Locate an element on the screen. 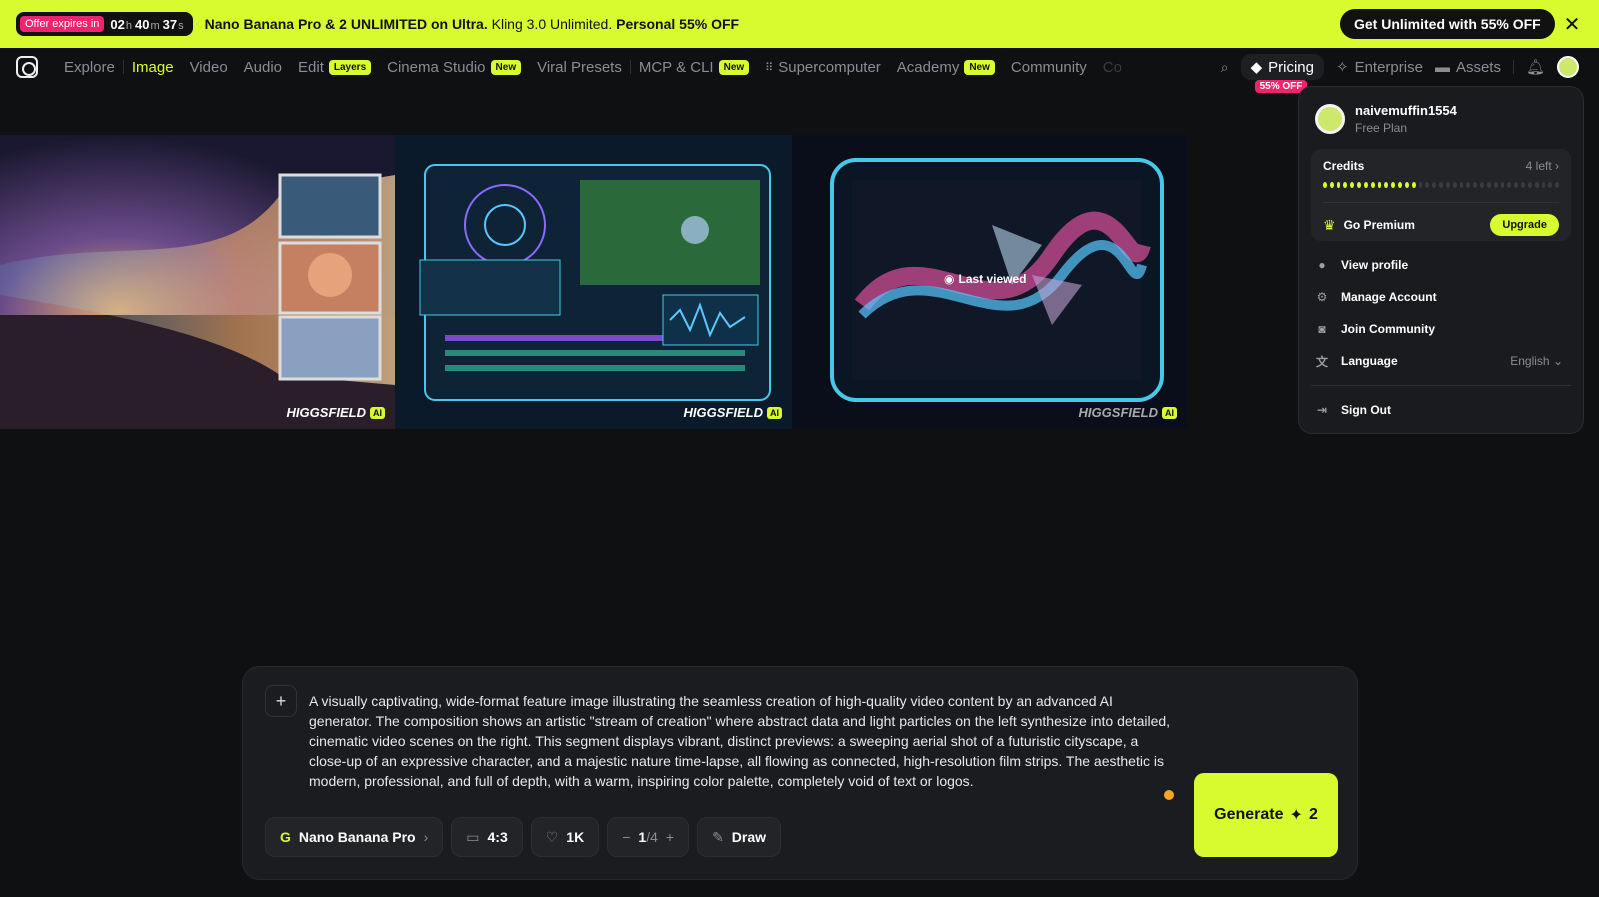 The width and height of the screenshot is (1599, 897). nav-audio: Audio is located at coordinates (263, 67).